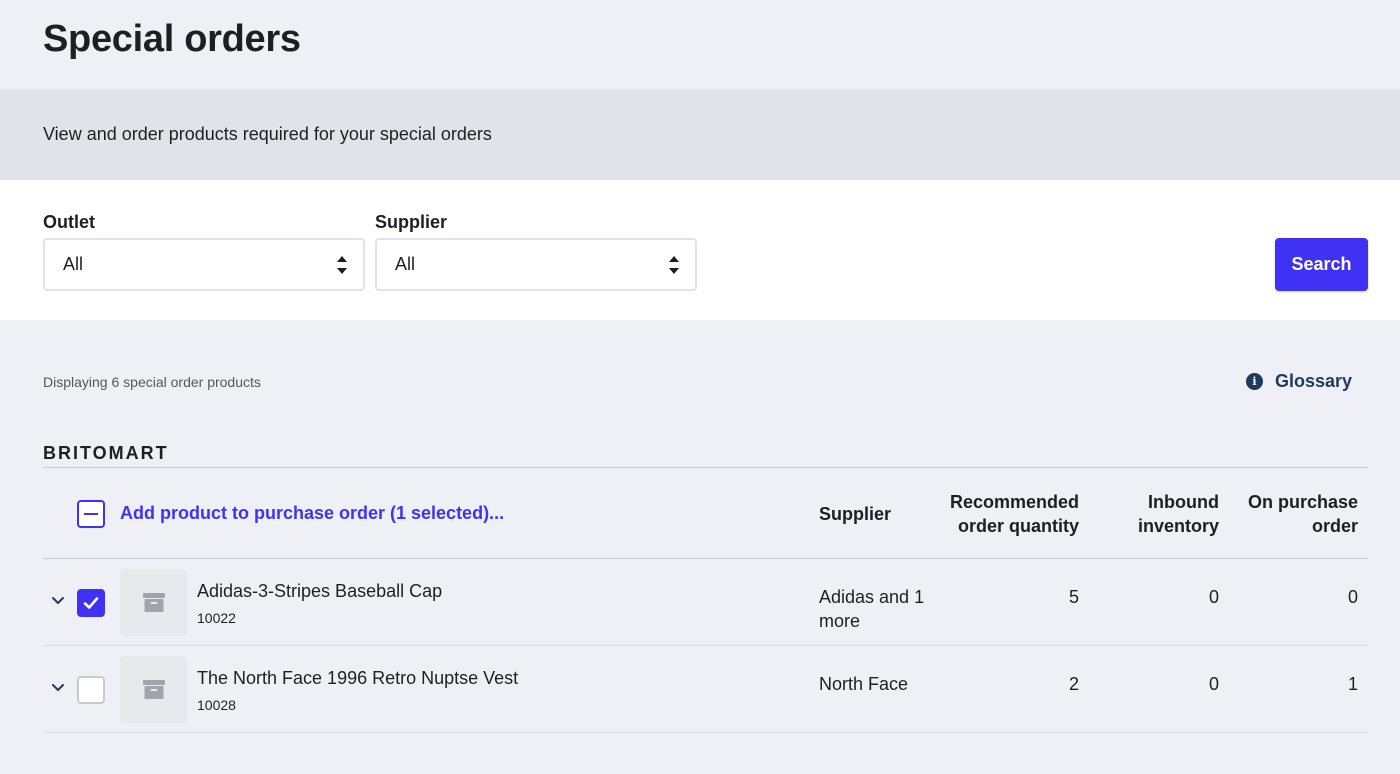  What do you see at coordinates (319, 591) in the screenshot?
I see `product-name: Adidas-3-Stripes Baseball Cap` at bounding box center [319, 591].